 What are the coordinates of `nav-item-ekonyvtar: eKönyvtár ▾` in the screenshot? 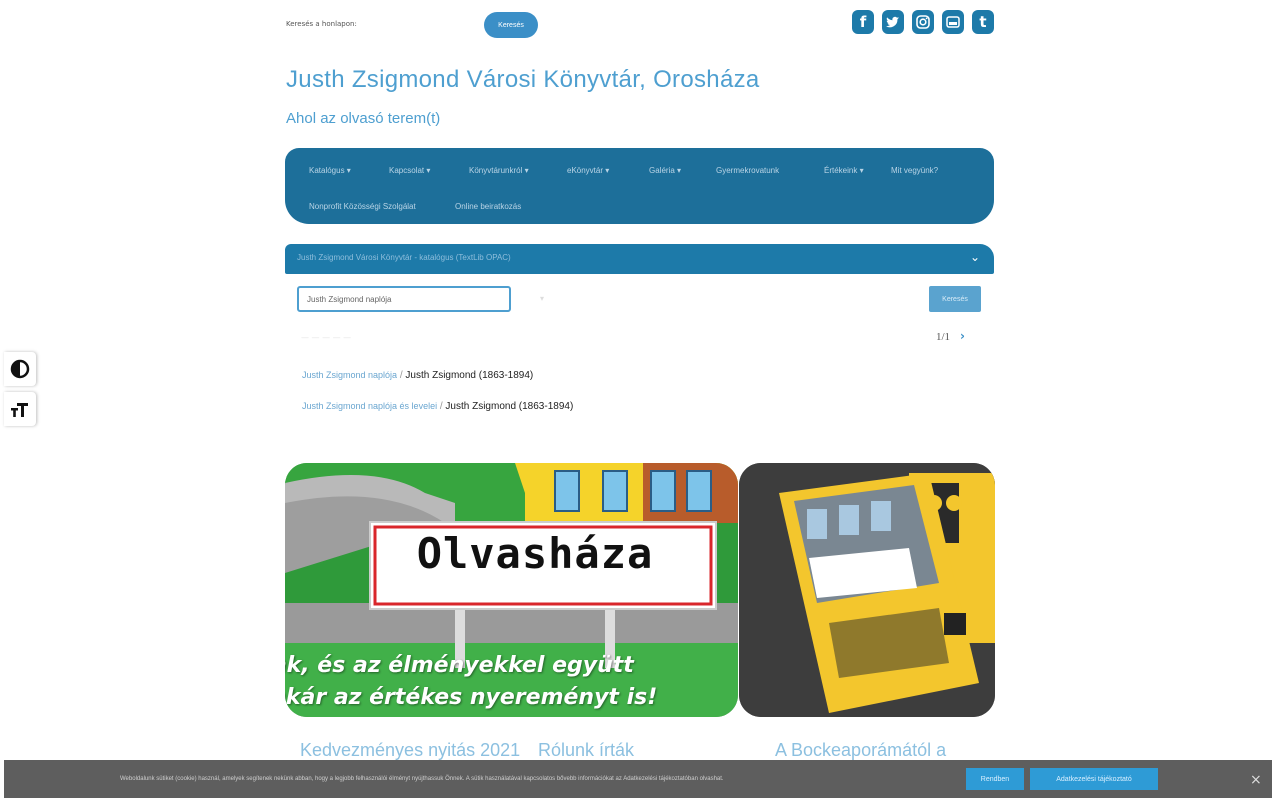 It's located at (588, 170).